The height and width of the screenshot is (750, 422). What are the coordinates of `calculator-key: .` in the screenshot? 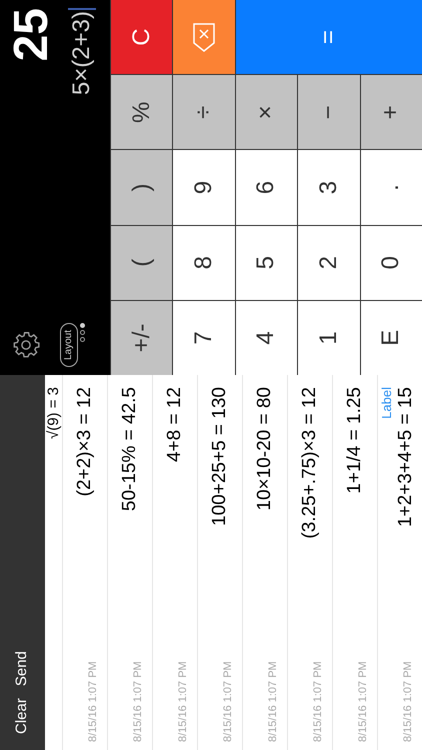 It's located at (391, 187).